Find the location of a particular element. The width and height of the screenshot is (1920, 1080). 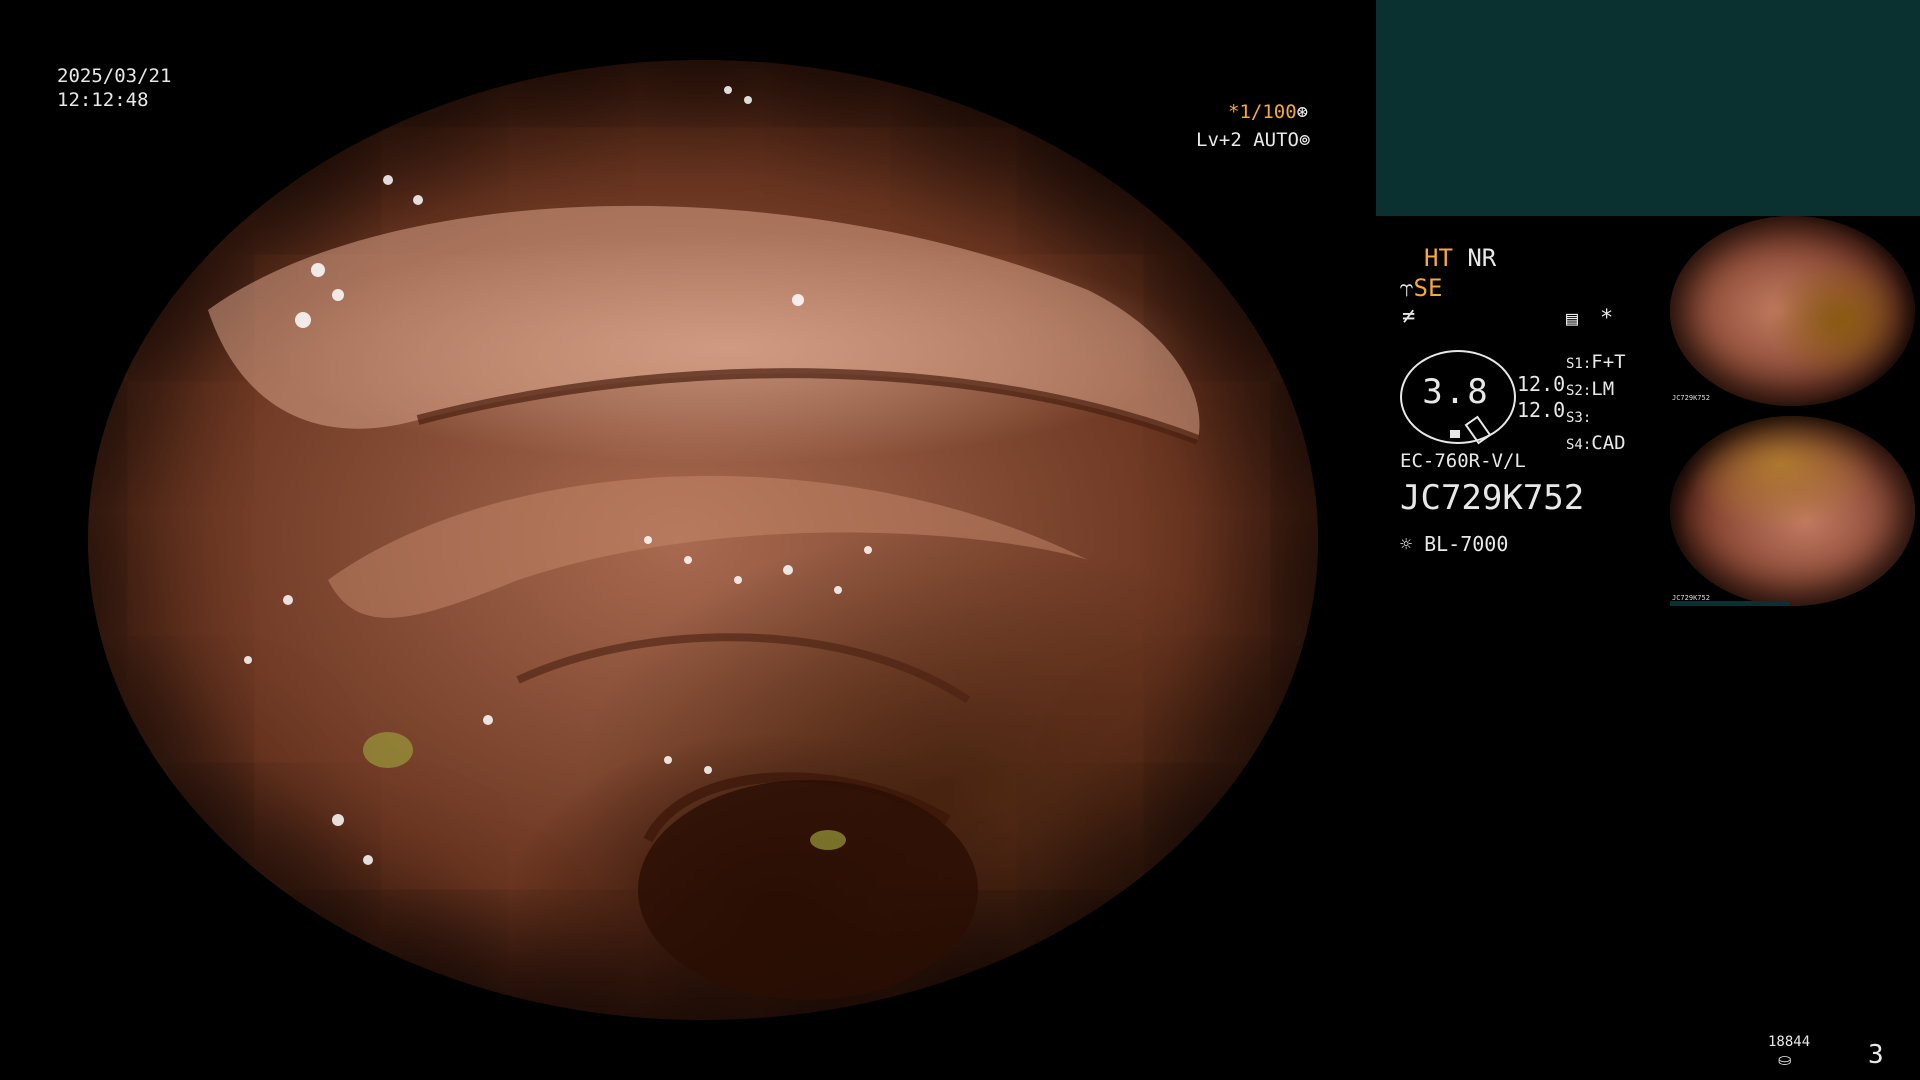

se-row: ⥾SE is located at coordinates (1421, 288).